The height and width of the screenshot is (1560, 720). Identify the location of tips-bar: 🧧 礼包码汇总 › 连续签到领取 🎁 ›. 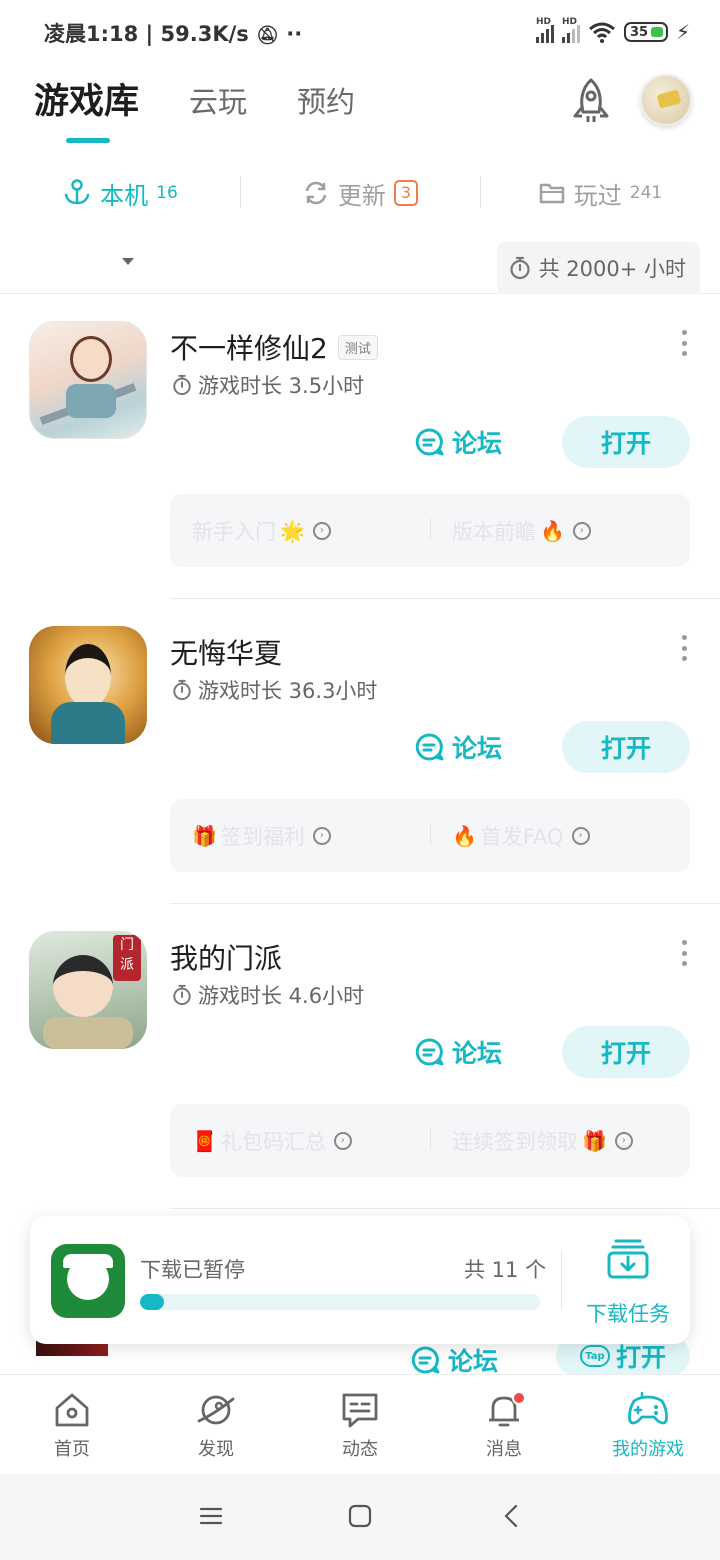
(430, 1140).